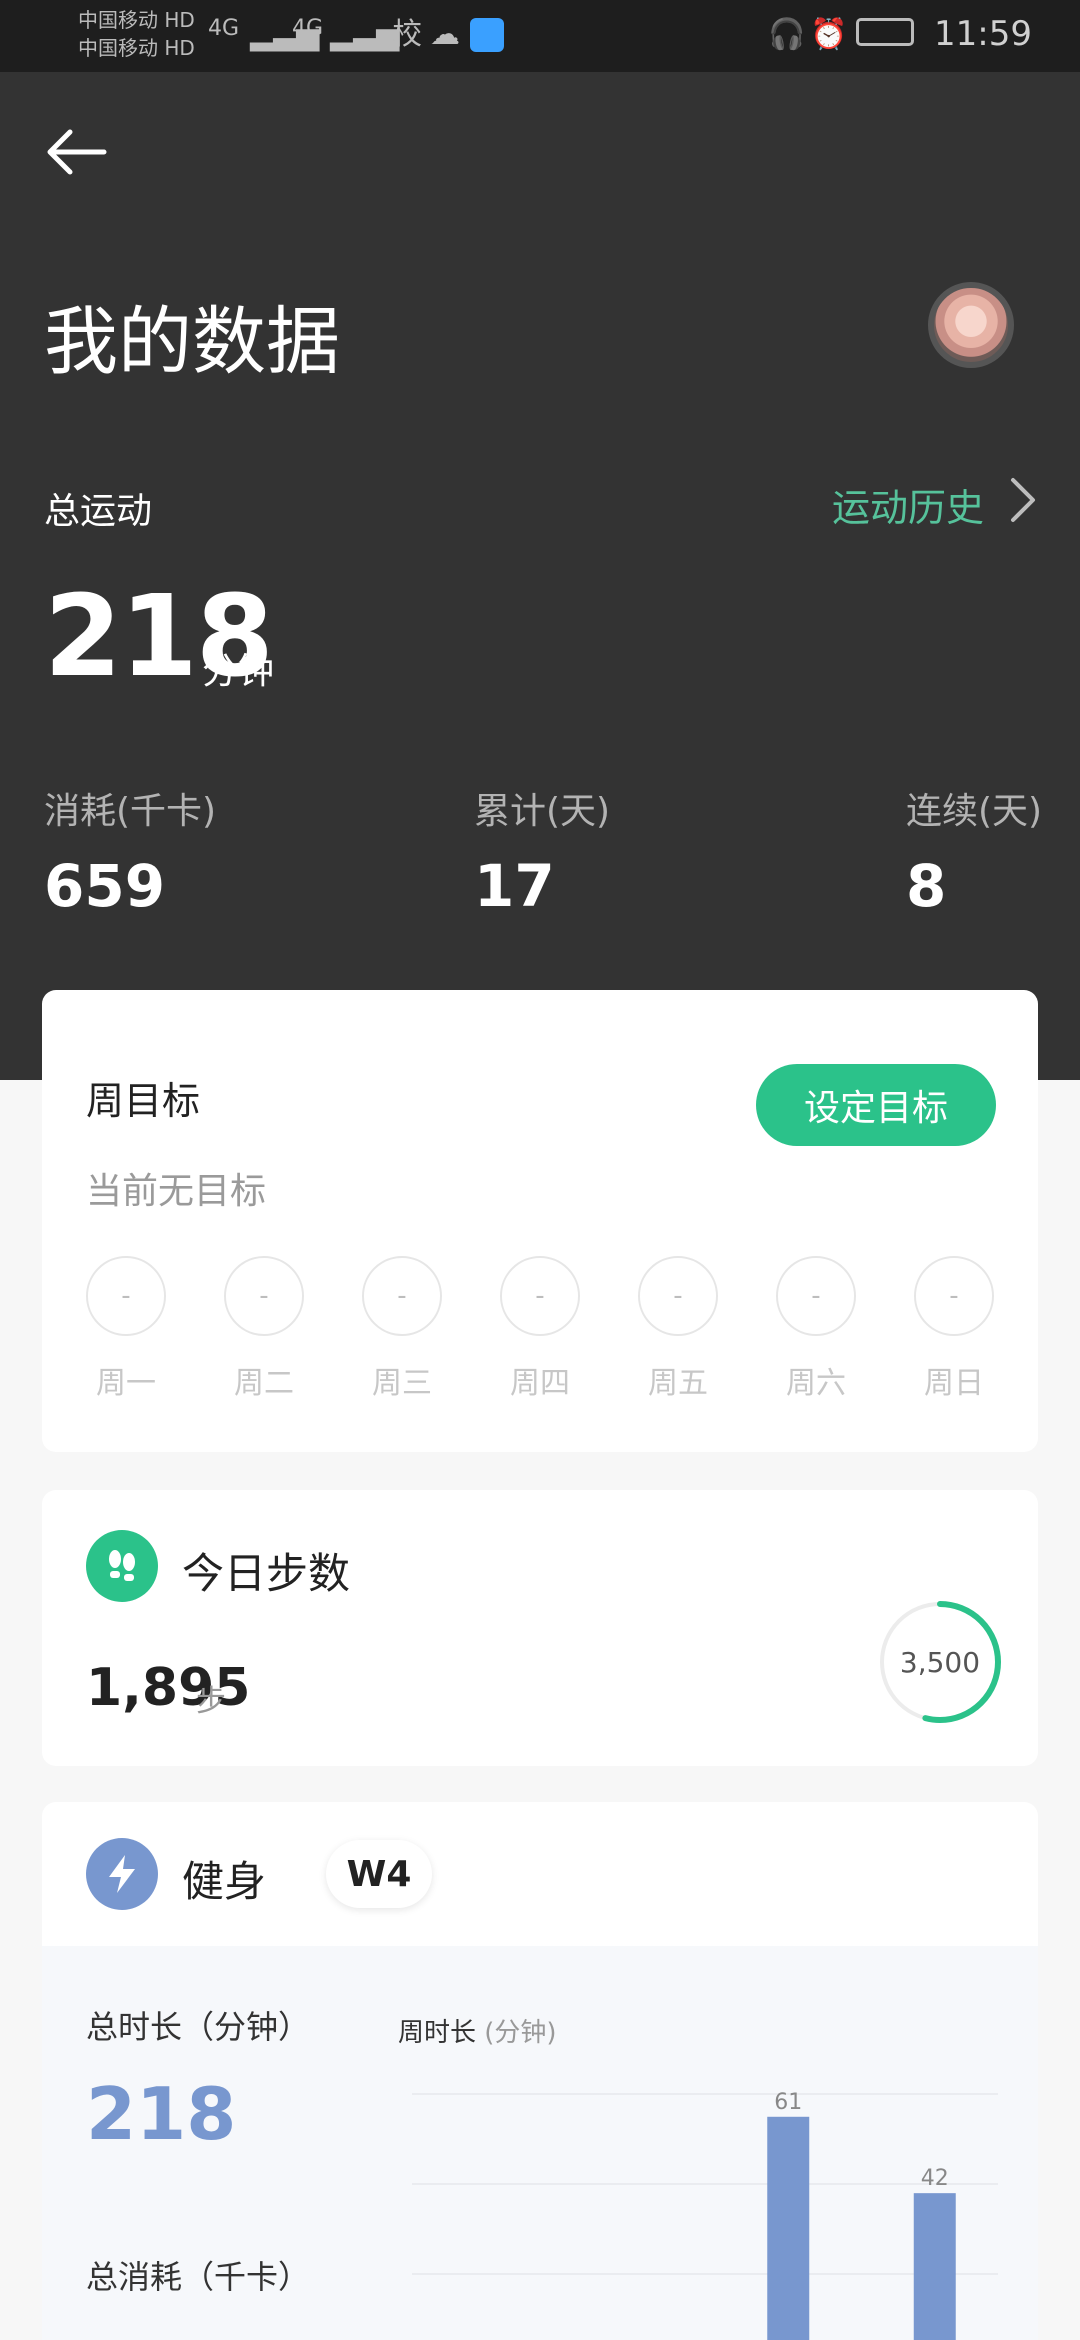 The height and width of the screenshot is (2340, 1080). Describe the element at coordinates (487, 35) in the screenshot. I see `app-notification-icon` at that location.